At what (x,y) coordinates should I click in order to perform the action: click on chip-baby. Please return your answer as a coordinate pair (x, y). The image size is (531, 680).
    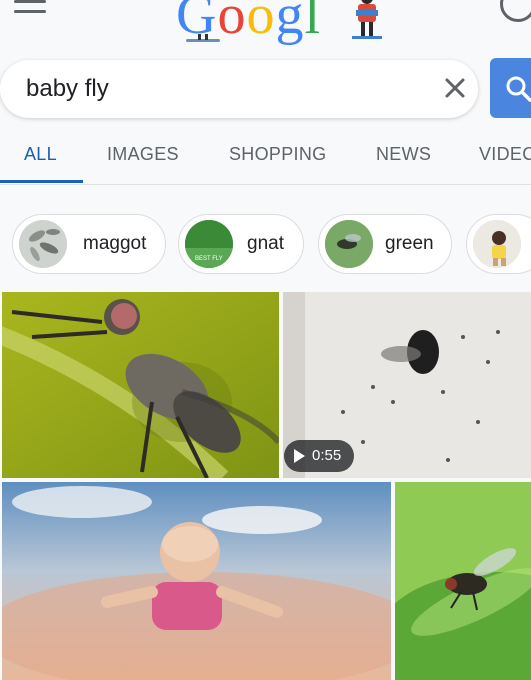
    Looking at the image, I should click on (498, 244).